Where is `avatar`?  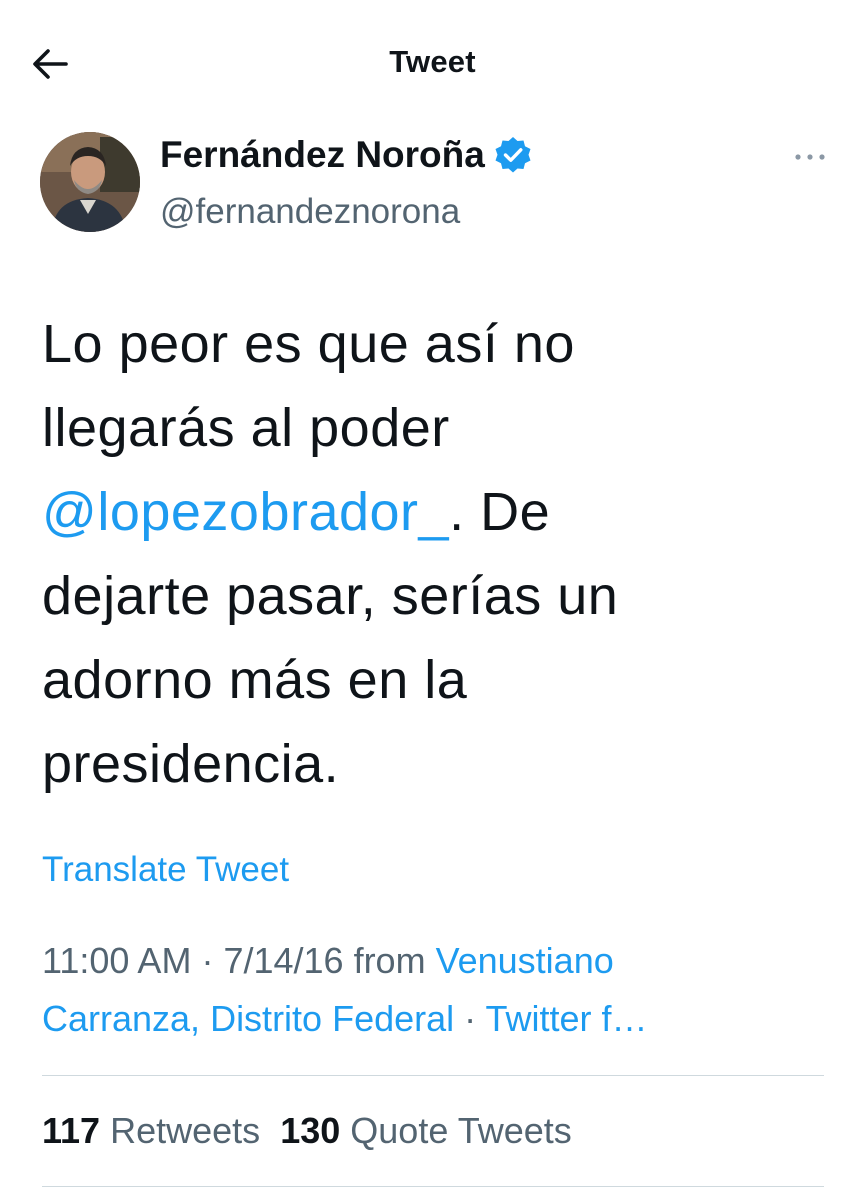 avatar is located at coordinates (90, 182).